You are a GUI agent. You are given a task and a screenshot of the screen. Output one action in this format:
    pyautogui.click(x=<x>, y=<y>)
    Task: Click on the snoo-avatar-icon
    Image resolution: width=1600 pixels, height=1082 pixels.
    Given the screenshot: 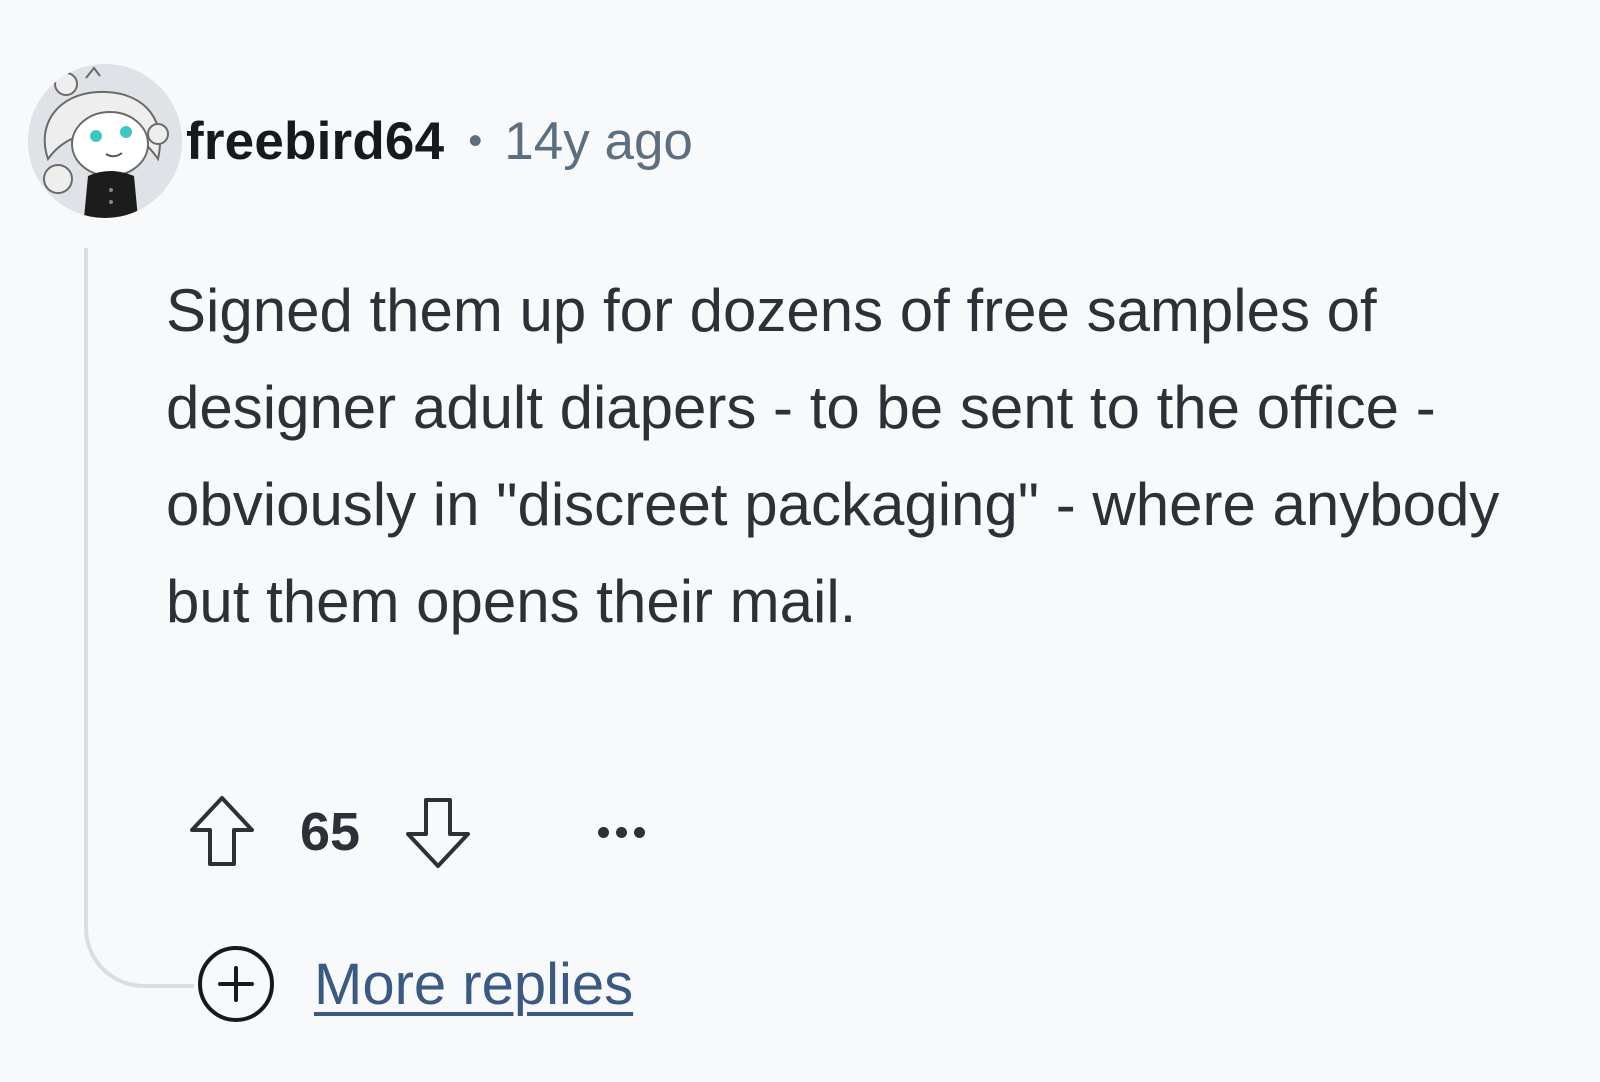 What is the action you would take?
    pyautogui.click(x=105, y=141)
    